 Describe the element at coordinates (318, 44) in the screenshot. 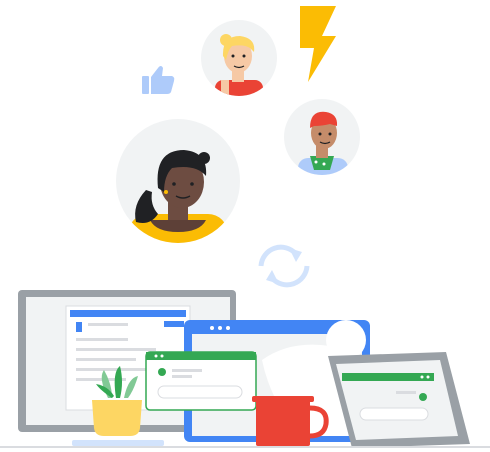

I see `lightning-bolt-icon` at that location.